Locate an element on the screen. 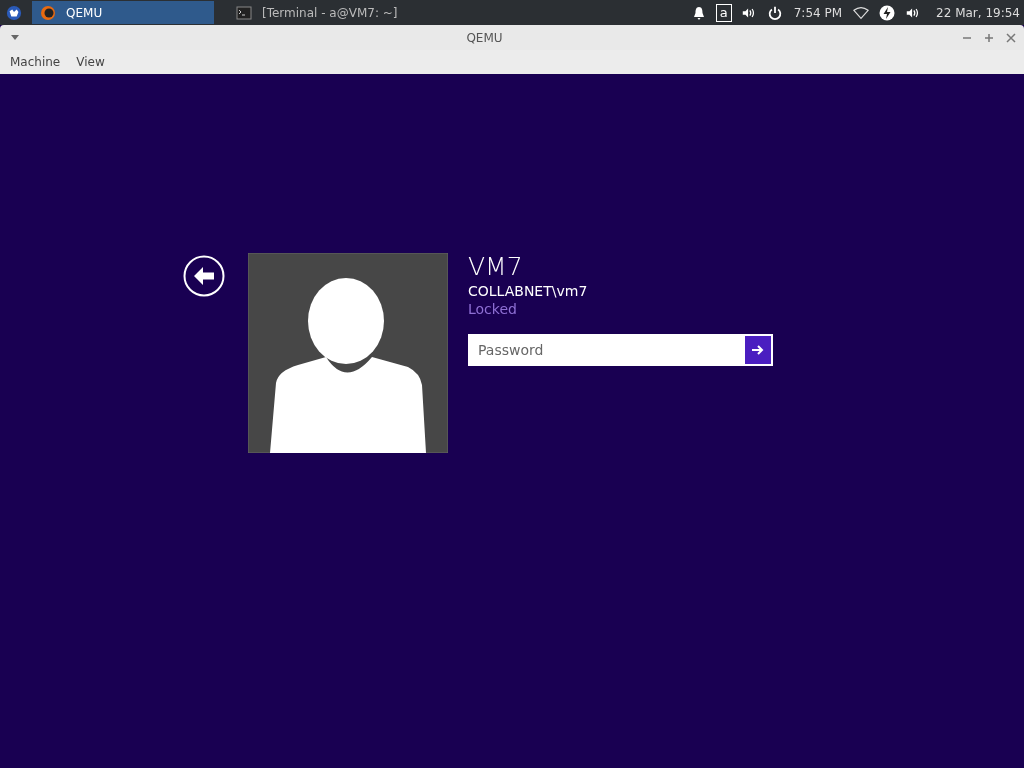 This screenshot has width=1024, height=768. taskbar-button: [Terminal - a@VM7: ~] is located at coordinates (317, 12).